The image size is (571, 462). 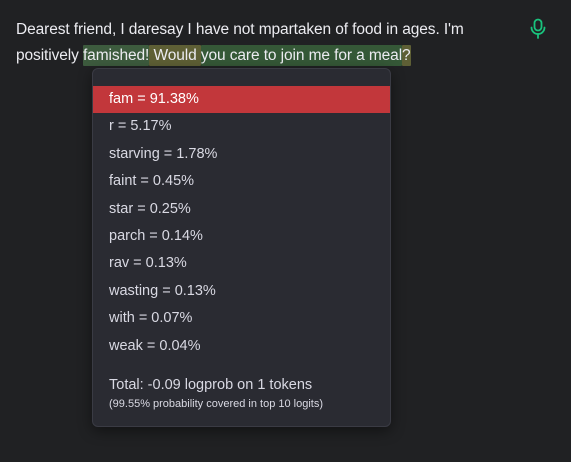 I want to click on logit-row: rav = 0.13%, so click(x=241, y=263).